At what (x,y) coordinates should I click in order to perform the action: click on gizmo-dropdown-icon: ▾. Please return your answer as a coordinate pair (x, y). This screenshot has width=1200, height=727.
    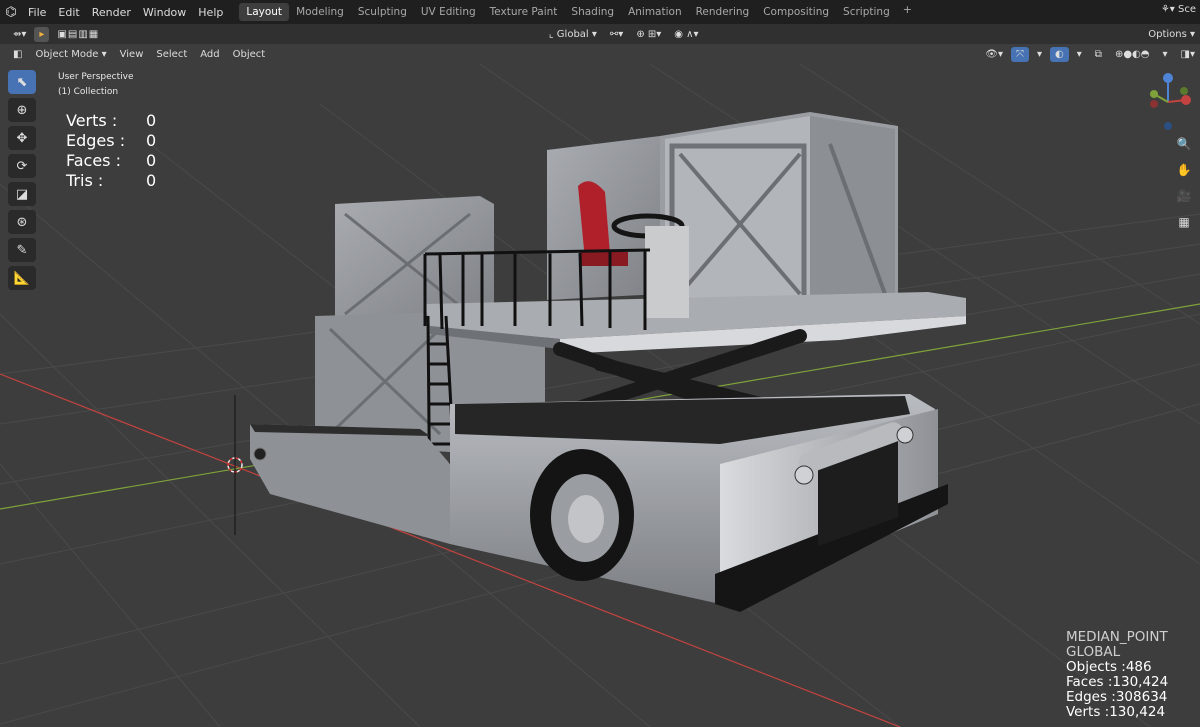
    Looking at the image, I should click on (1039, 54).